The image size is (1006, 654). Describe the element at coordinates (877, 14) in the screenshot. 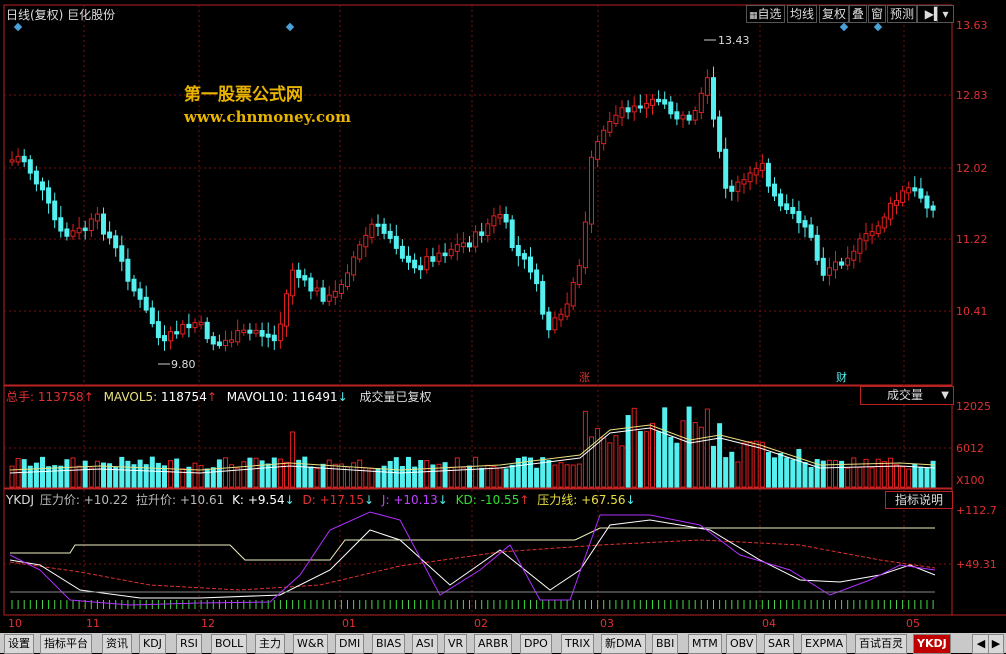

I see `chuang-button: 窗` at that location.